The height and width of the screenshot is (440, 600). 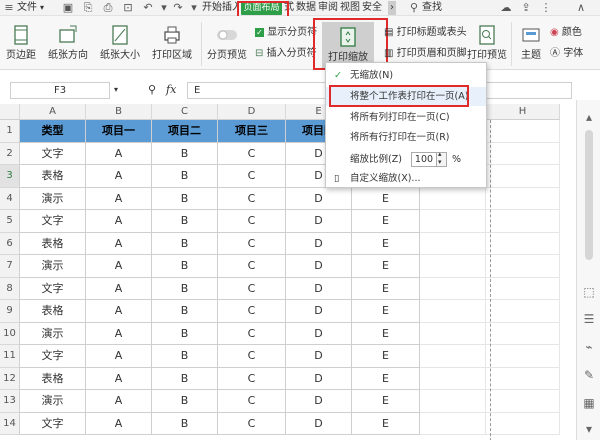 I want to click on orientation-button: 纸张方向, so click(x=68, y=46).